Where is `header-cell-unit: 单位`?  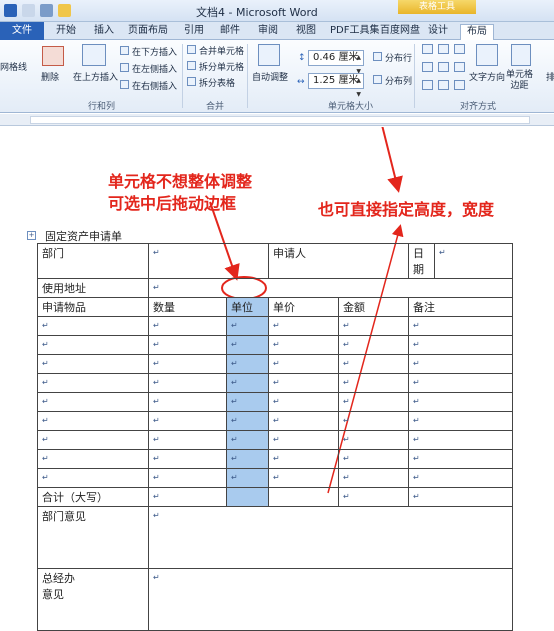
header-cell-unit: 单位 is located at coordinates (247, 307).